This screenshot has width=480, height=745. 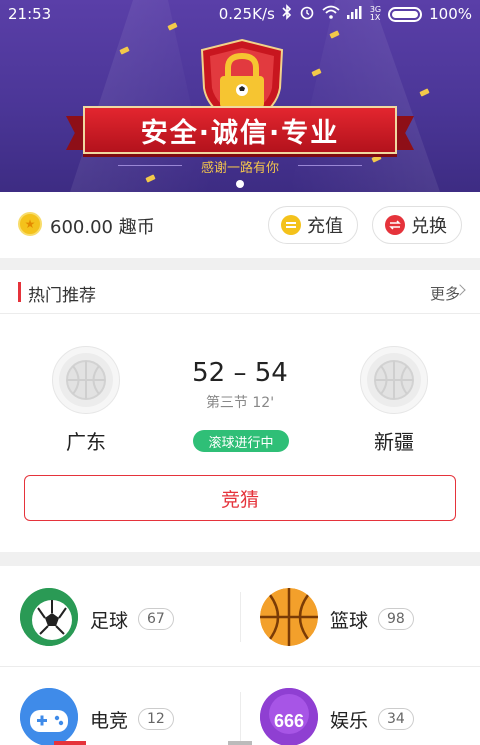 I want to click on wallet-row: ★ 600.00 趣币 充值 兑换, so click(x=240, y=225).